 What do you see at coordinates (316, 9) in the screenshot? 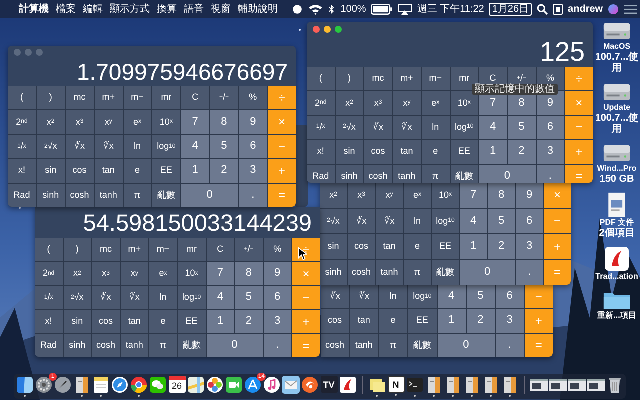
I see `wifi-icon` at bounding box center [316, 9].